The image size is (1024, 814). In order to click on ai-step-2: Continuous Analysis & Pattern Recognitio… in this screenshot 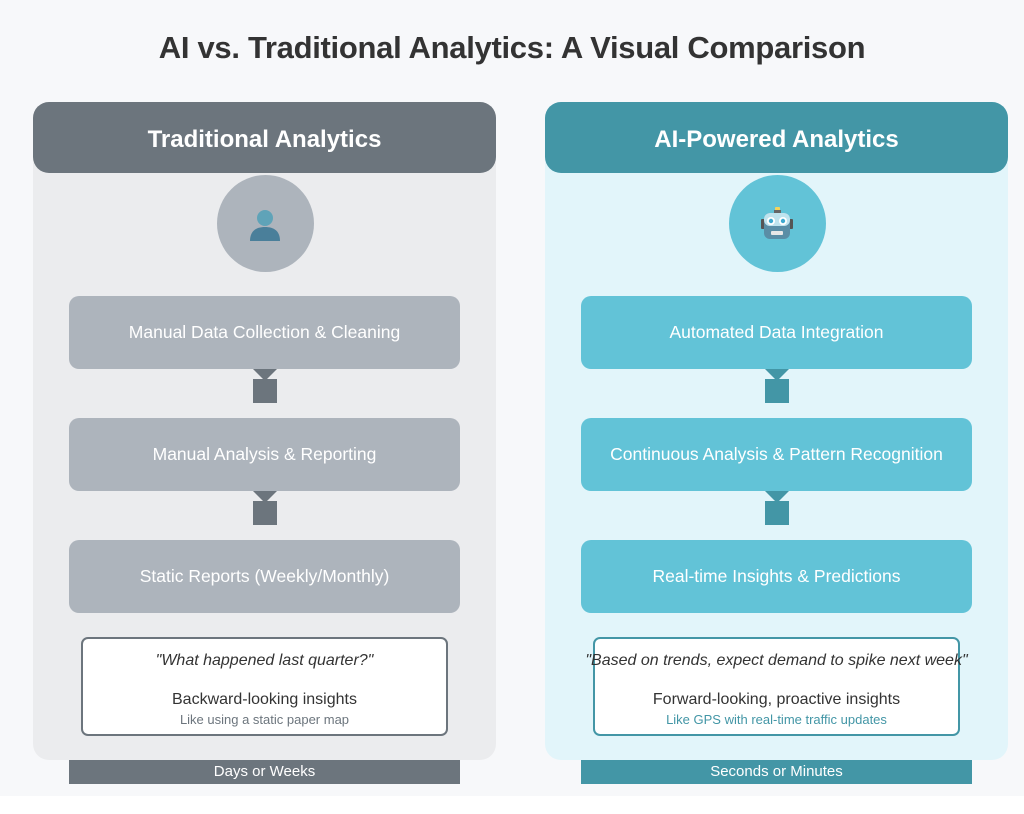, I will do `click(776, 454)`.